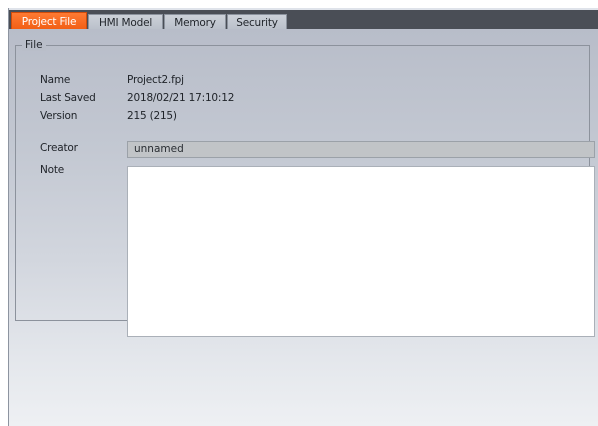  Describe the element at coordinates (68, 98) in the screenshot. I see `last-saved-label: Last Saved` at that location.